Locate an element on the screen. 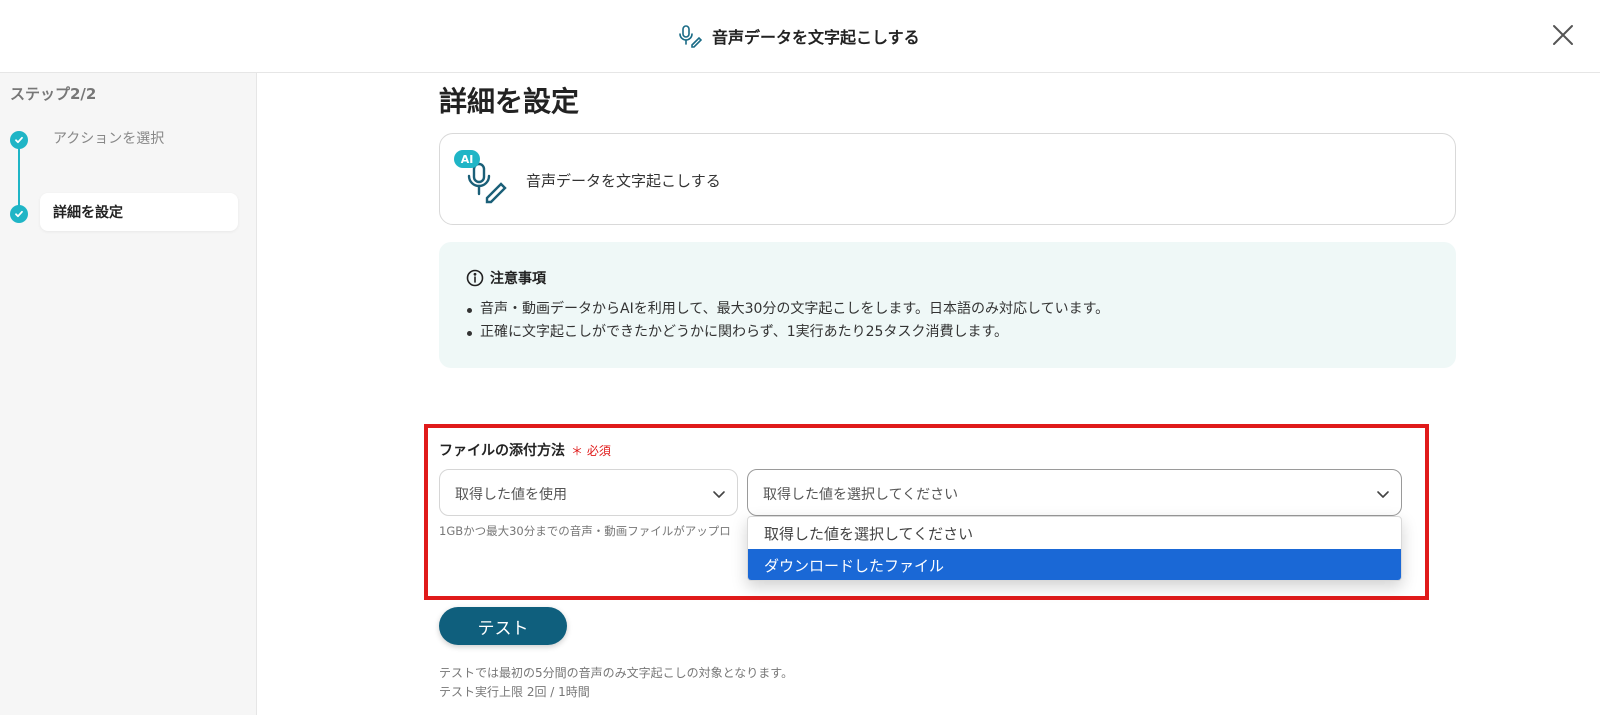 This screenshot has height=715, width=1600. header-title-group: 音声データを文字起こしする is located at coordinates (799, 36).